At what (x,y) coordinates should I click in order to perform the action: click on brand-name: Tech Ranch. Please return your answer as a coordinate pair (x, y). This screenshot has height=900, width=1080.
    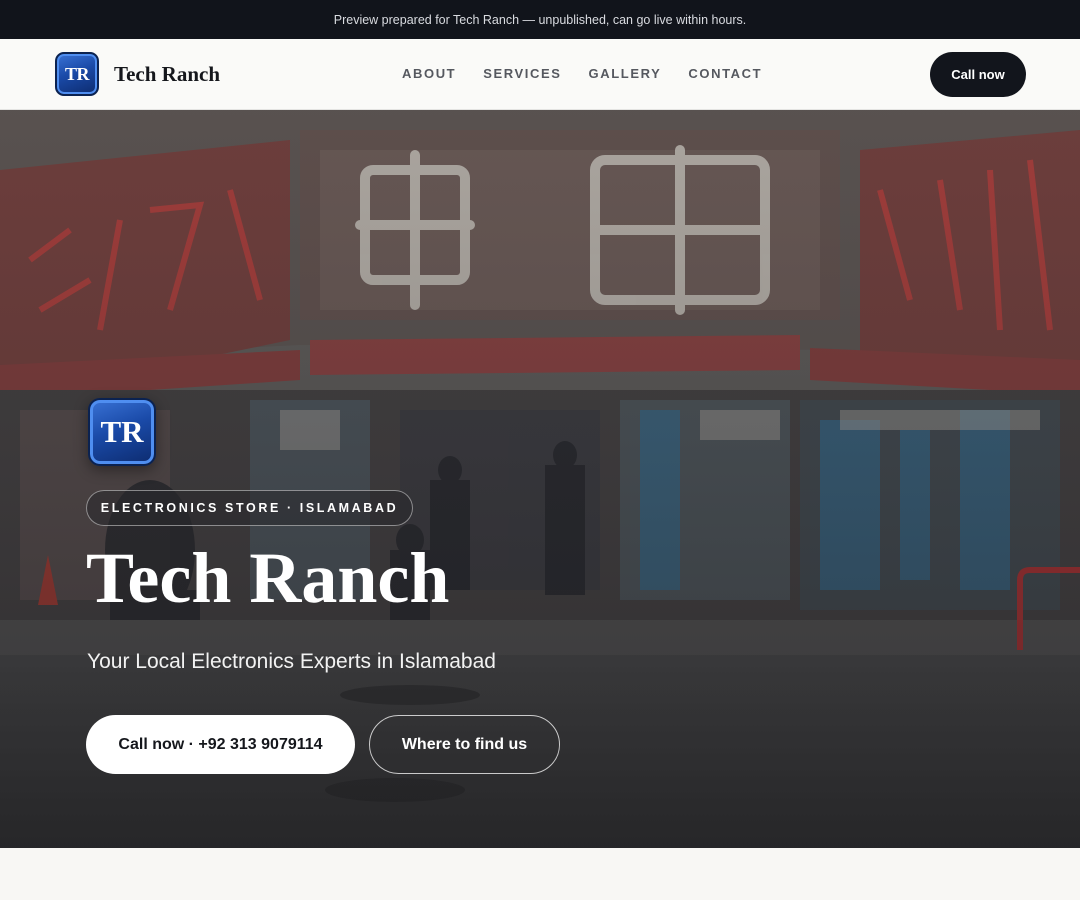
    Looking at the image, I should click on (167, 74).